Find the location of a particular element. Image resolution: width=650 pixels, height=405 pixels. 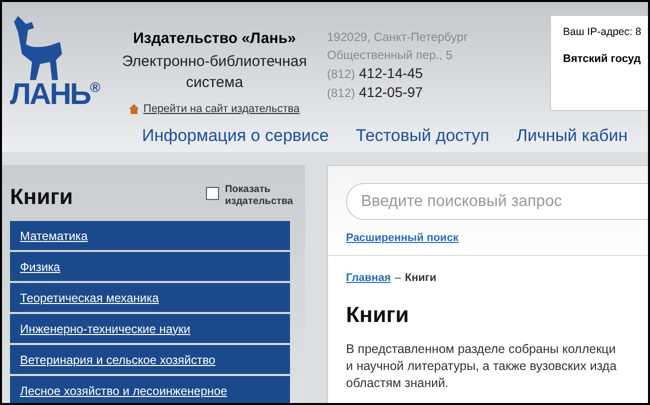

registered-mark: ® is located at coordinates (95, 87).